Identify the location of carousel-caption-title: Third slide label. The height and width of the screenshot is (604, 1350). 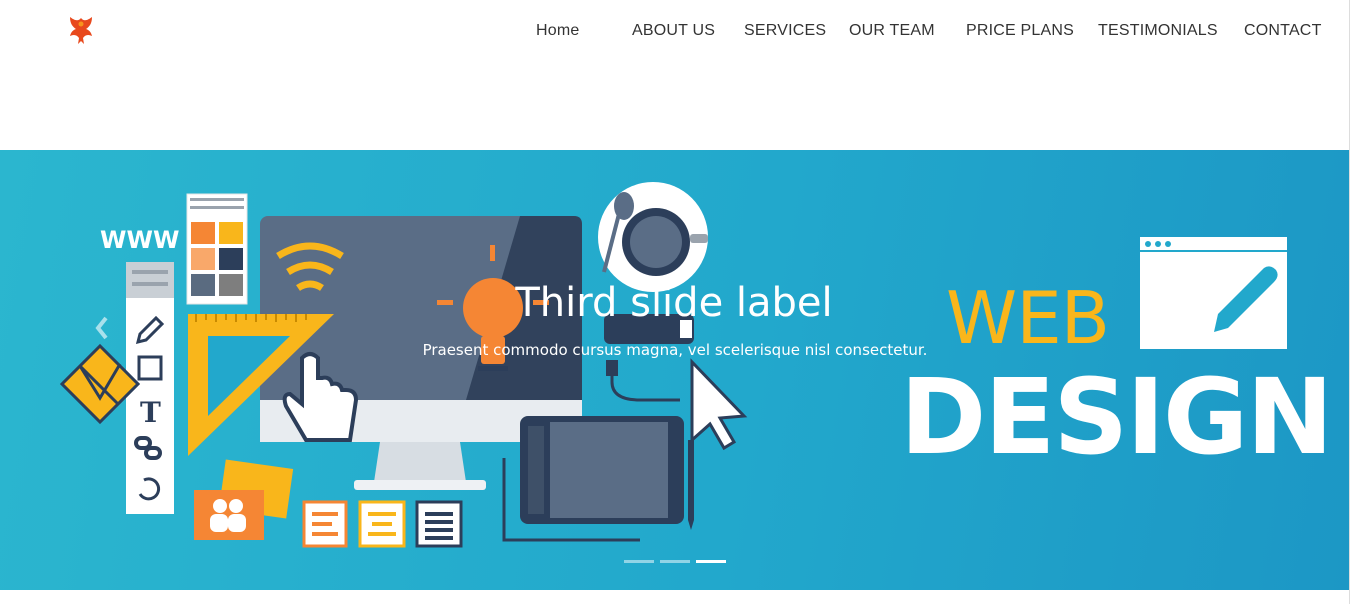
(674, 303).